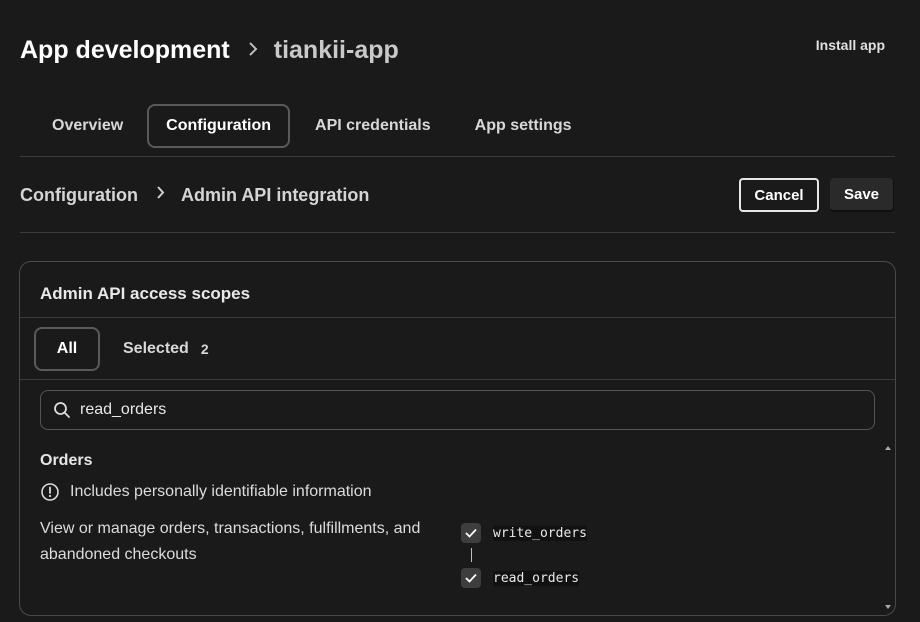 Image resolution: width=920 pixels, height=622 pixels. I want to click on selected-count-badge: 2, so click(204, 348).